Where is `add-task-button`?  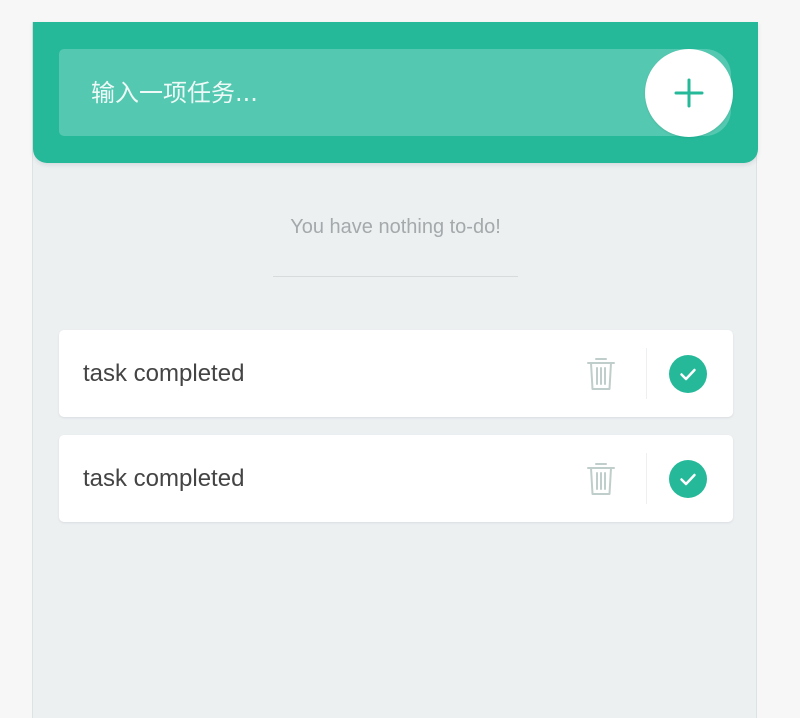
add-task-button is located at coordinates (689, 93).